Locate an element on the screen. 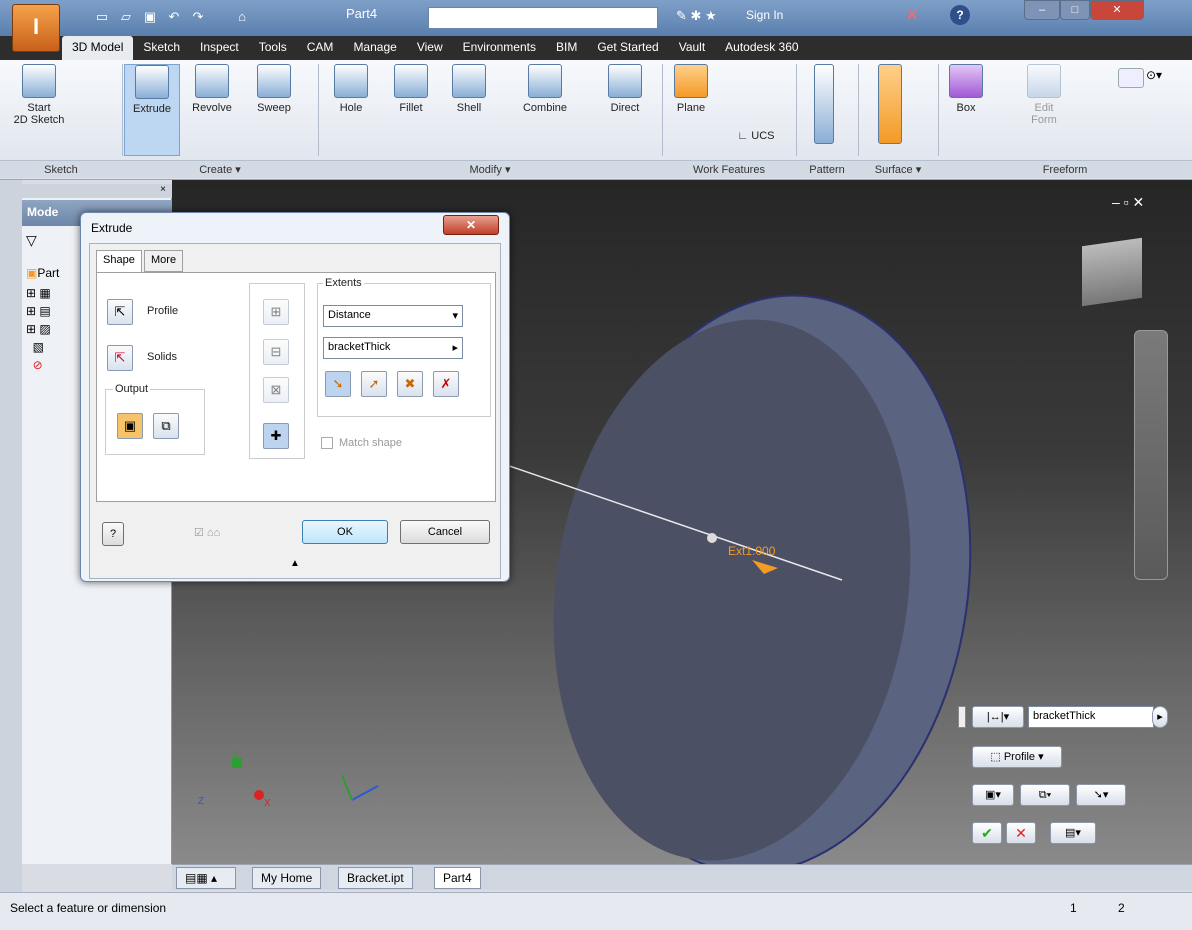 This screenshot has height=930, width=1192. home-icon: ⌂ is located at coordinates (242, 17).